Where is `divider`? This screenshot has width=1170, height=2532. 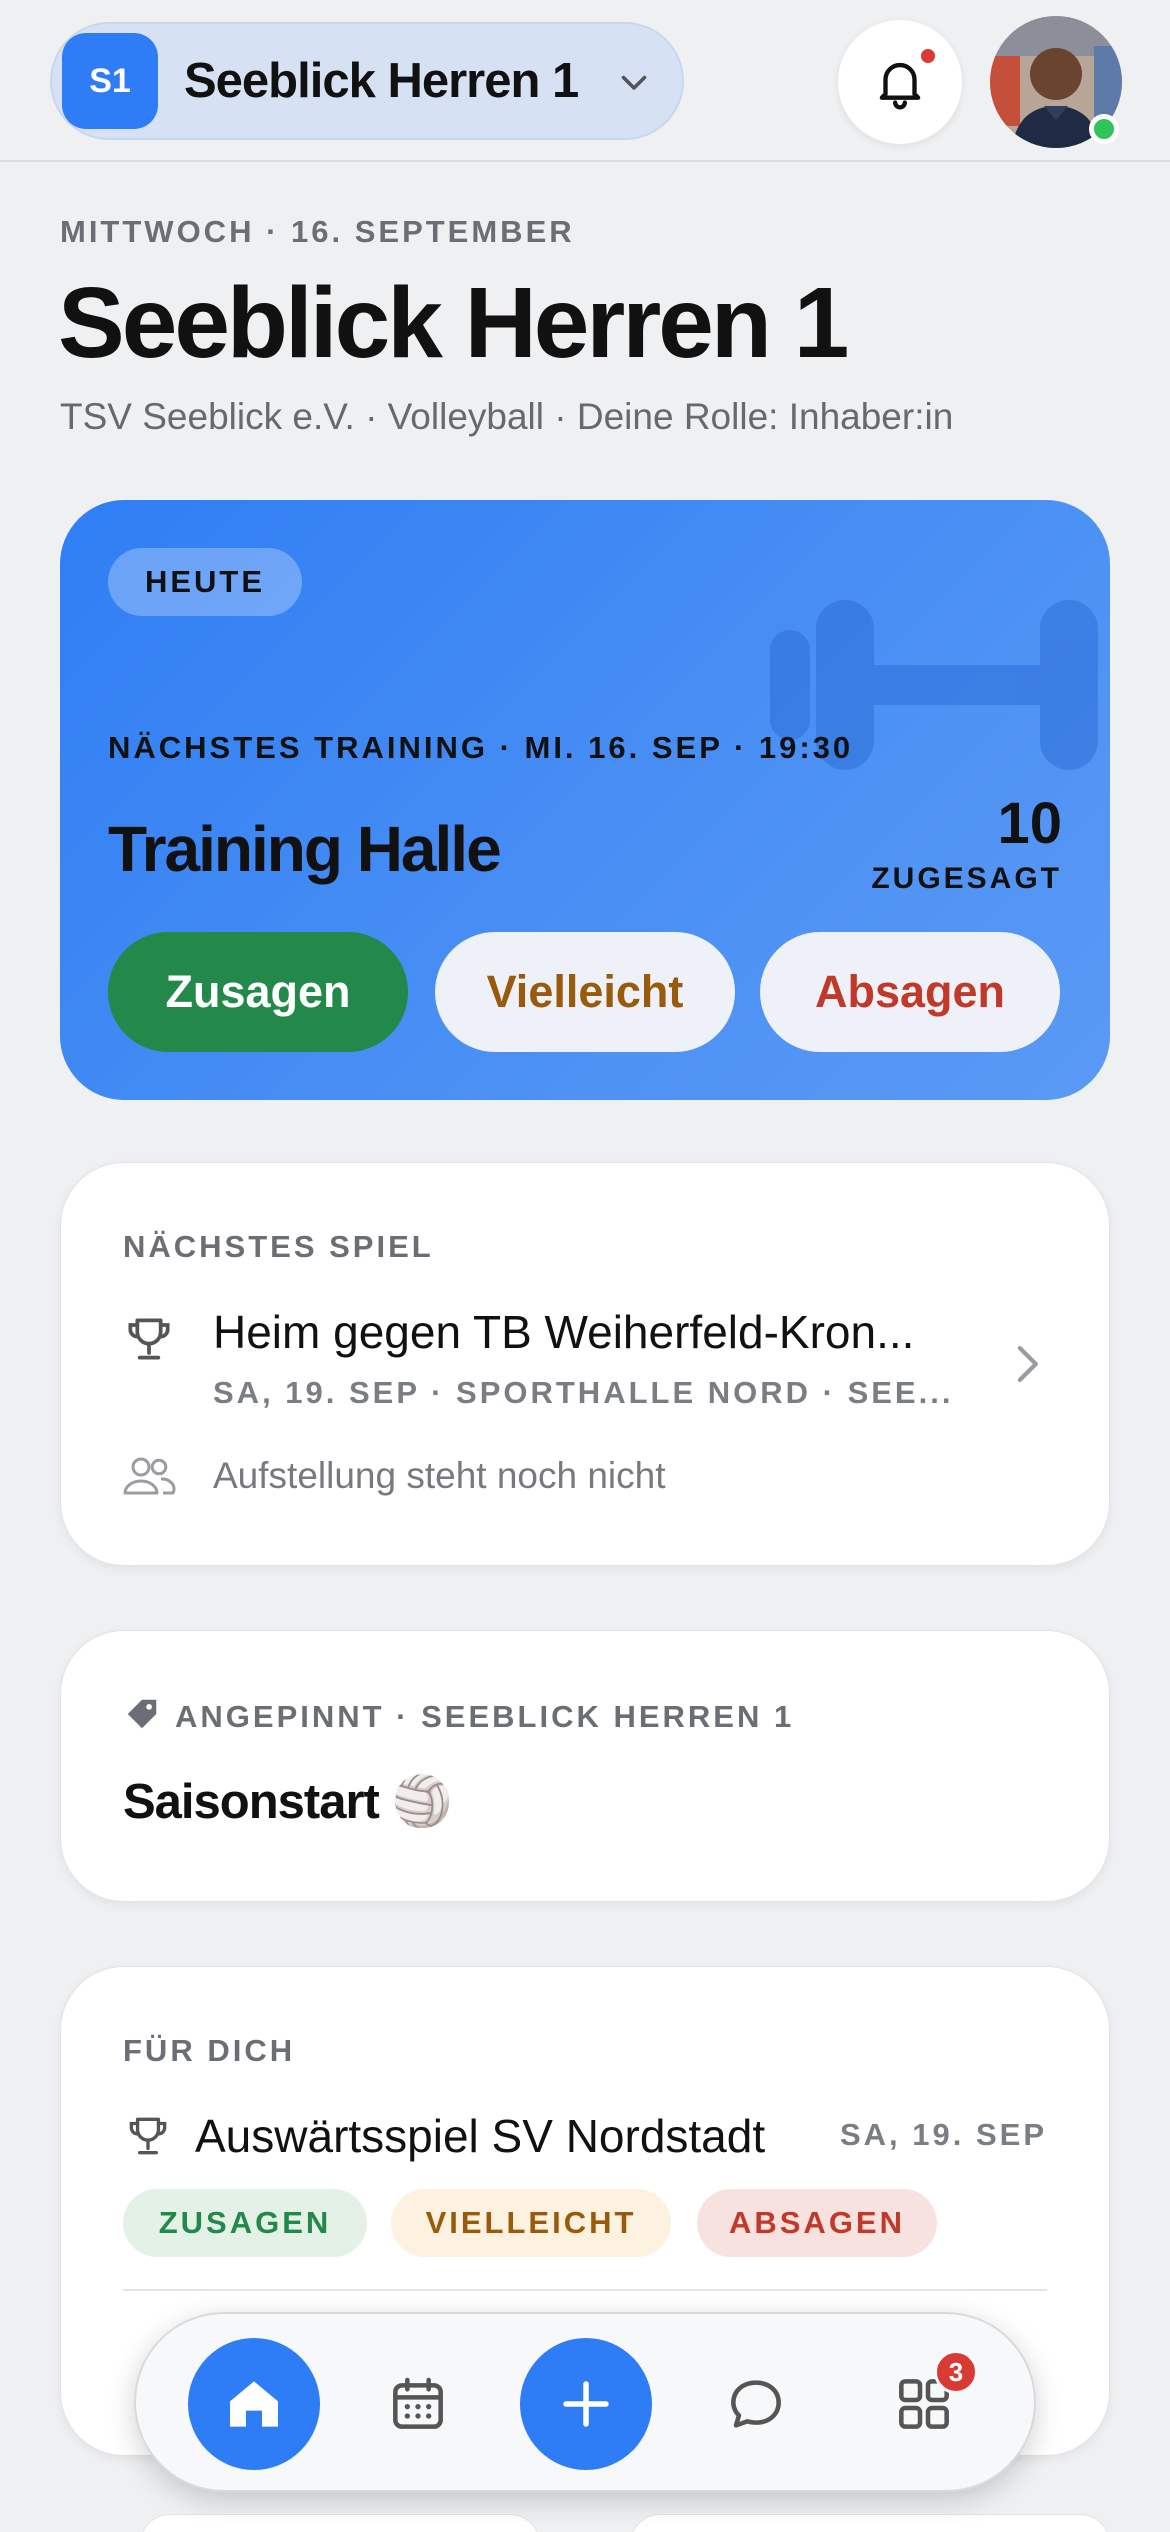 divider is located at coordinates (585, 2290).